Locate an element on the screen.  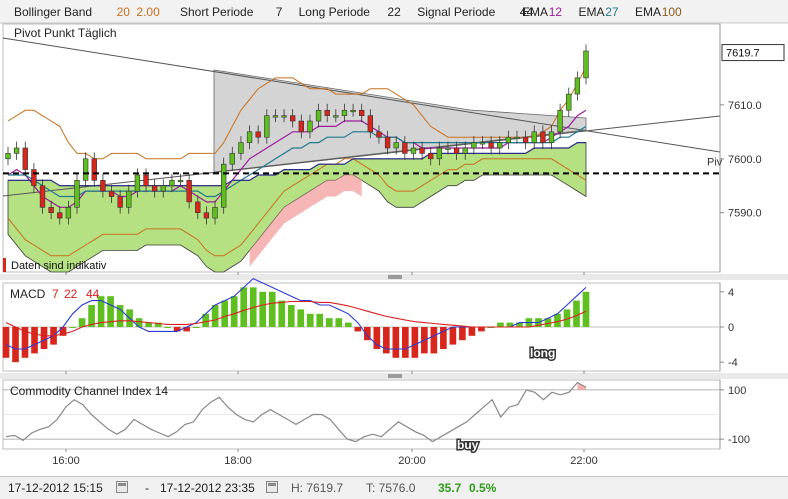
ema27-param-label: EMA is located at coordinates (592, 12).